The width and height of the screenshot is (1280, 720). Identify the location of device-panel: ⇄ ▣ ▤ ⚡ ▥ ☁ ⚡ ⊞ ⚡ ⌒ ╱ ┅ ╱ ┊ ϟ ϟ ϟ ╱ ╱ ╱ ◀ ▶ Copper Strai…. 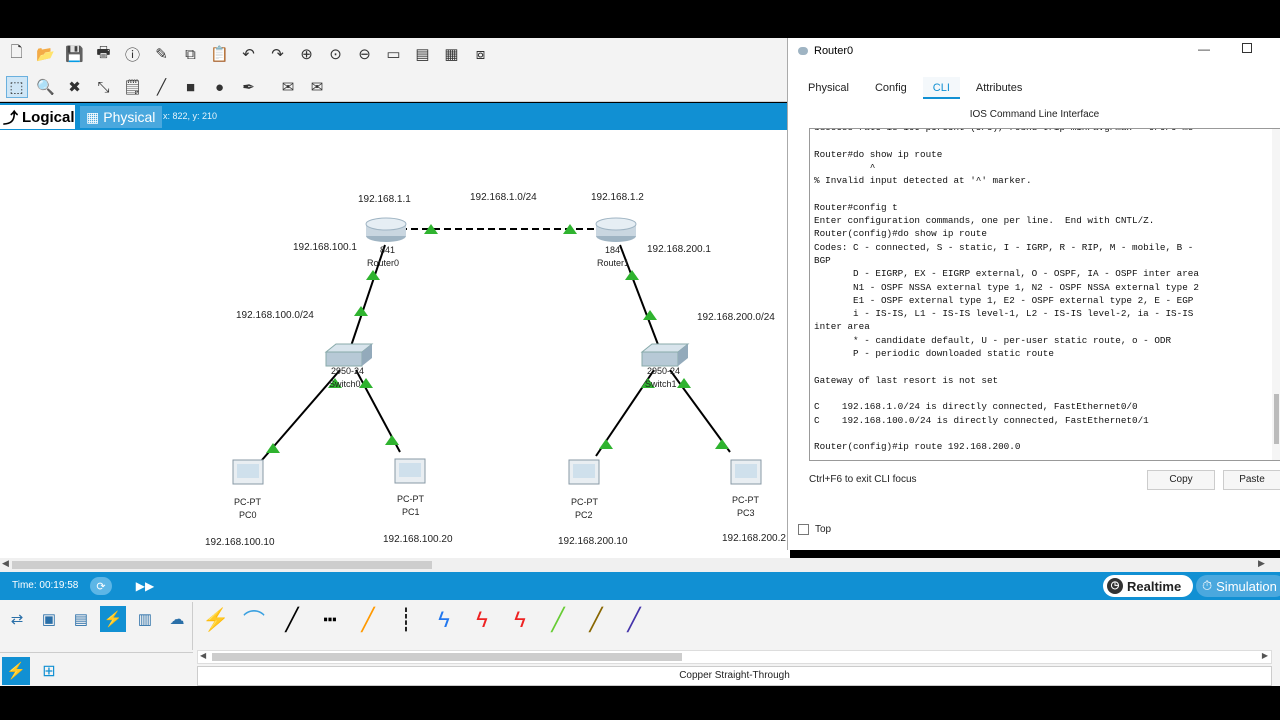
(640, 643).